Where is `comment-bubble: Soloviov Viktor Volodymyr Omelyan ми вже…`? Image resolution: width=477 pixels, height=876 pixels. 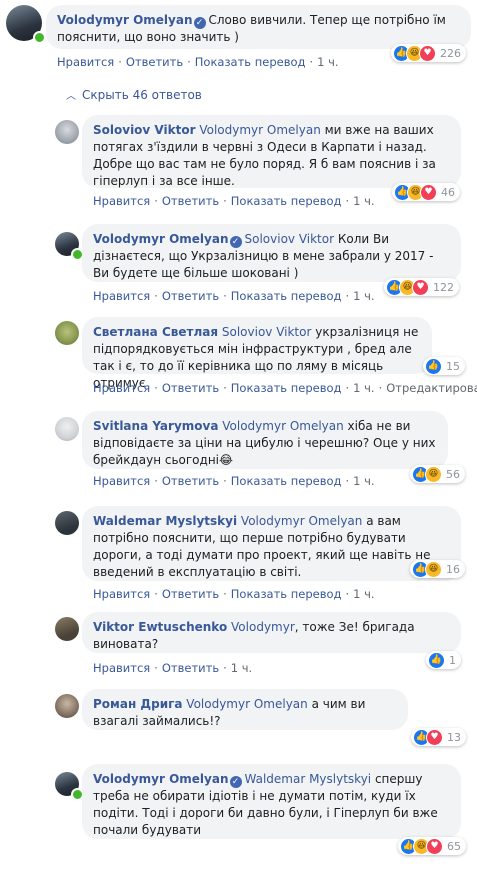
comment-bubble: Soloviov Viktor Volodymyr Omelyan ми вже… is located at coordinates (271, 151).